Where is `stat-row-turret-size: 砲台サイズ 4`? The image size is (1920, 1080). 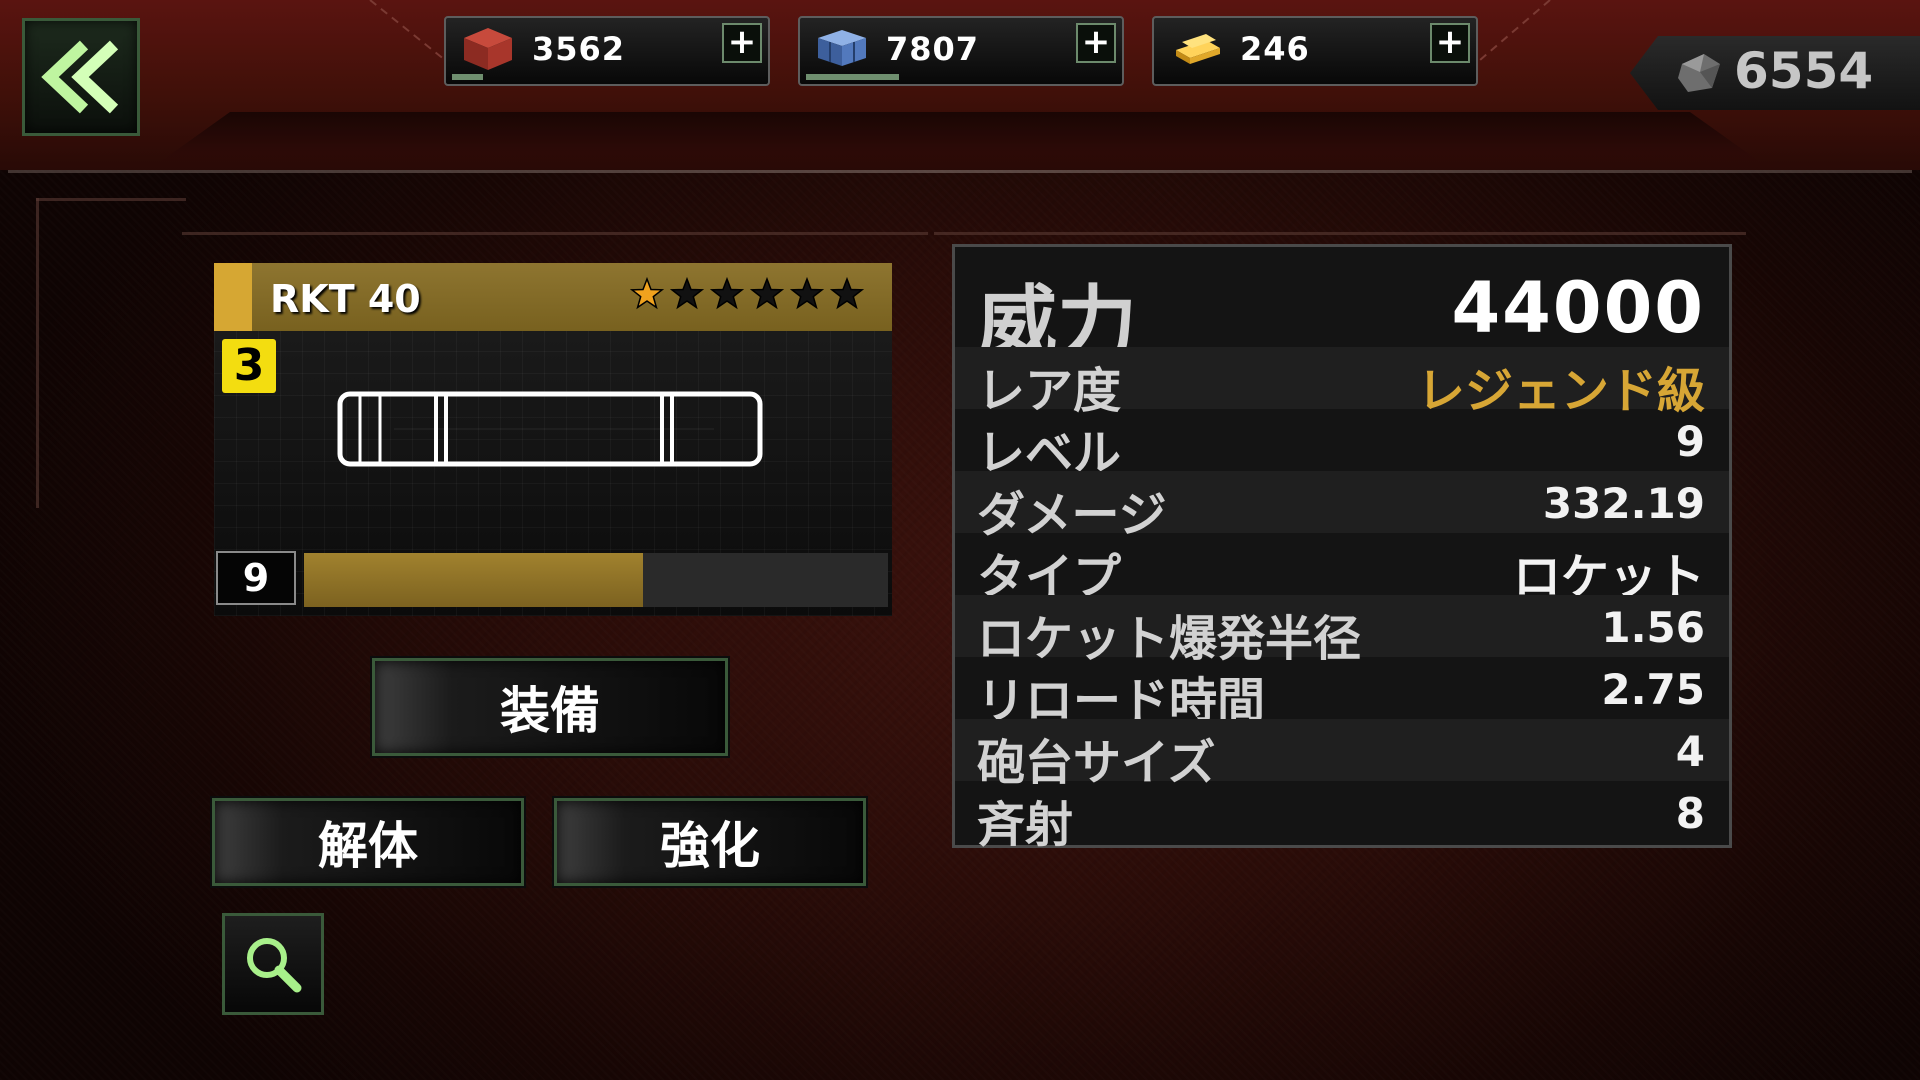
stat-row-turret-size: 砲台サイズ 4 is located at coordinates (1342, 755).